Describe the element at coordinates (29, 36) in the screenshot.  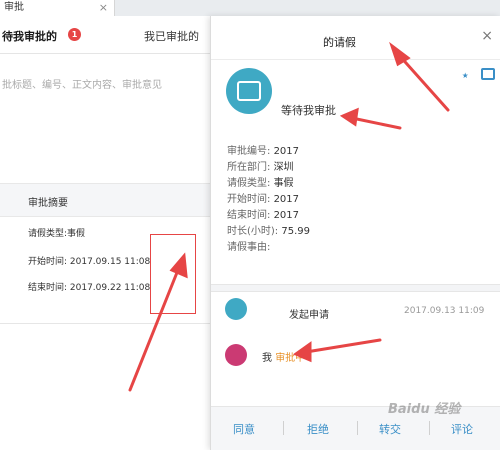
I see `tab-pending-approval: 待我审批的` at that location.